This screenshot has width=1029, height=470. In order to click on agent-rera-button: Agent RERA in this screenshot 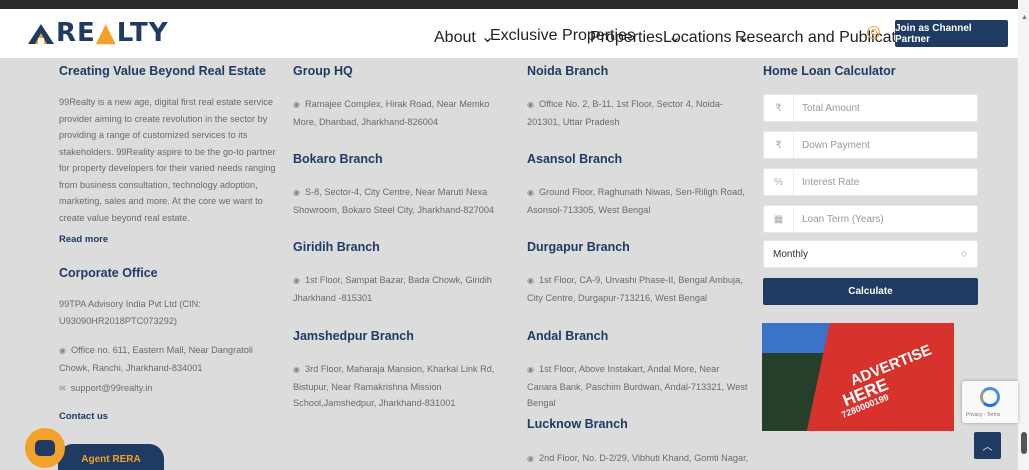, I will do `click(111, 457)`.